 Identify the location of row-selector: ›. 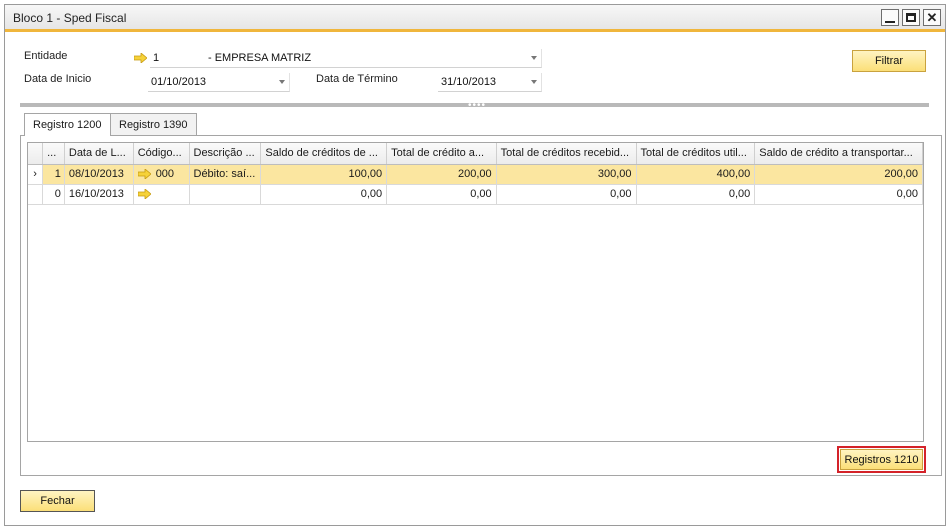
(36, 174).